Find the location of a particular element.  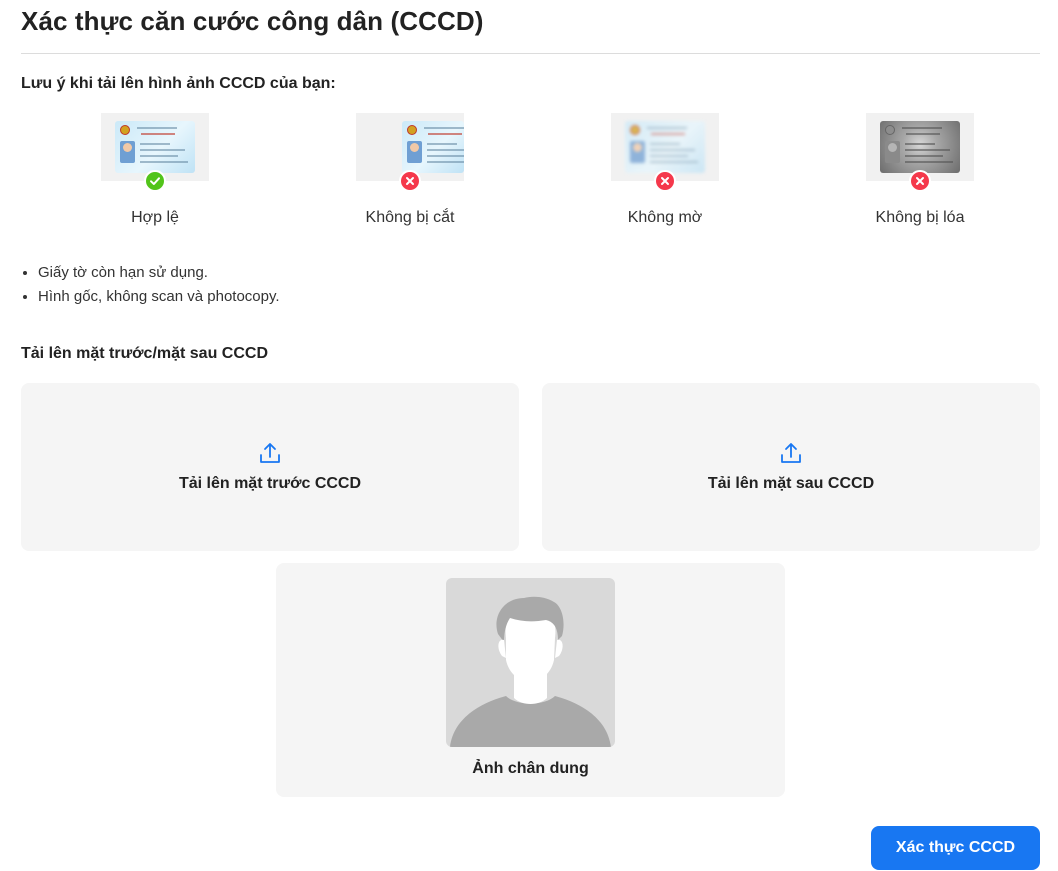

sample-glare: Không bị lóa is located at coordinates (920, 169).